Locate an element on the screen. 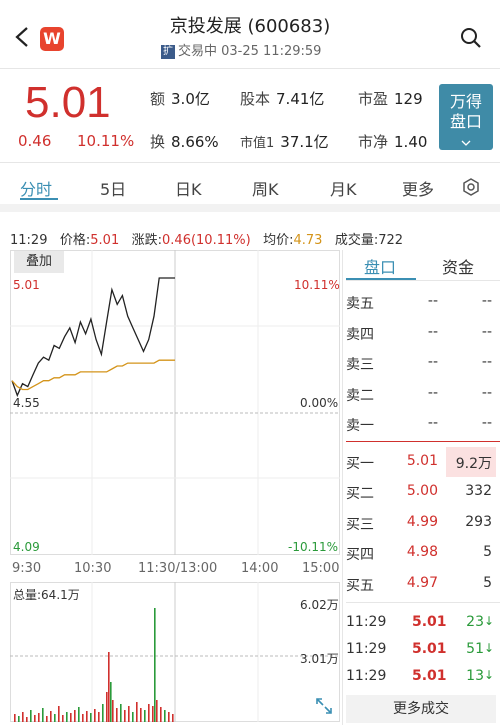 Image resolution: width=500 pixels, height=725 pixels. level-label: 买四 is located at coordinates (360, 555).